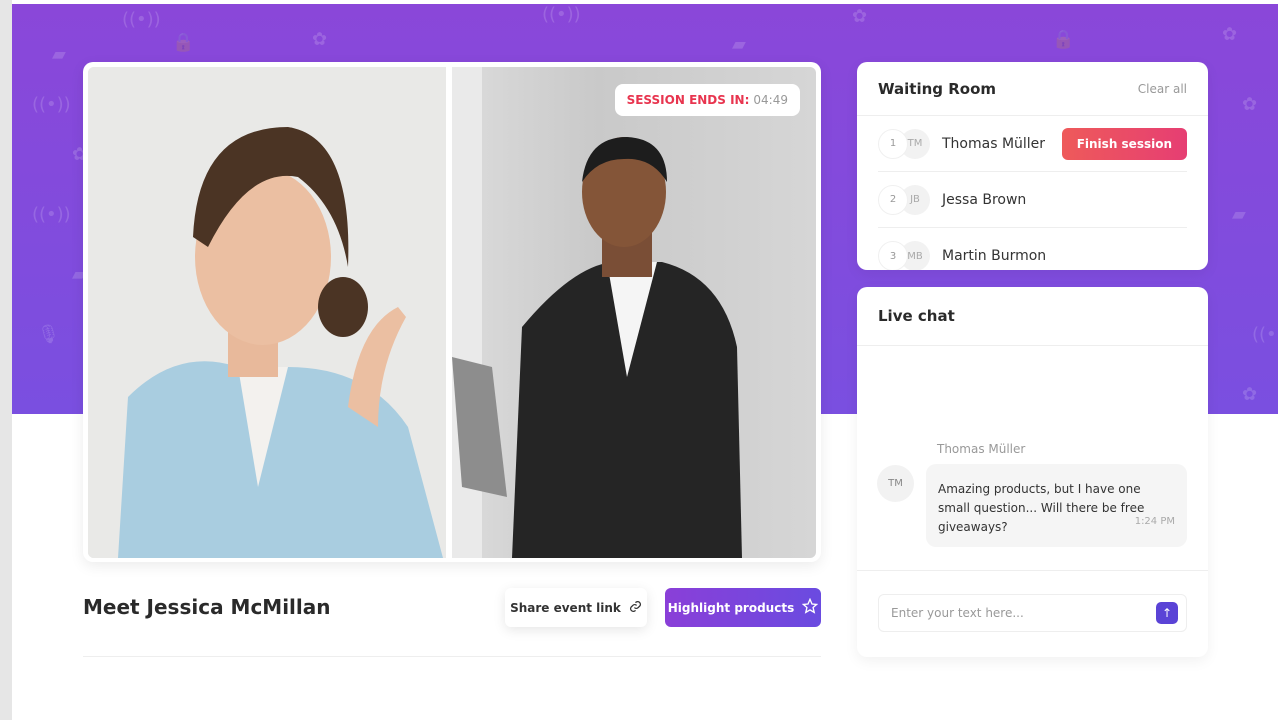 The image size is (1280, 720). What do you see at coordinates (6, 360) in the screenshot?
I see `left-edge` at bounding box center [6, 360].